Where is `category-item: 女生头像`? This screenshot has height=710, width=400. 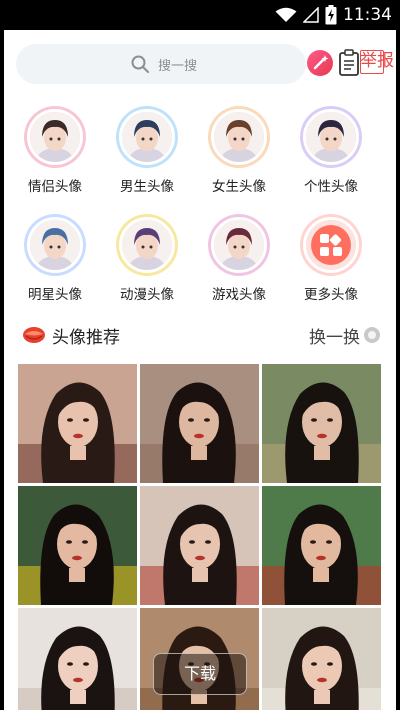
category-item: 女生头像 is located at coordinates (239, 150).